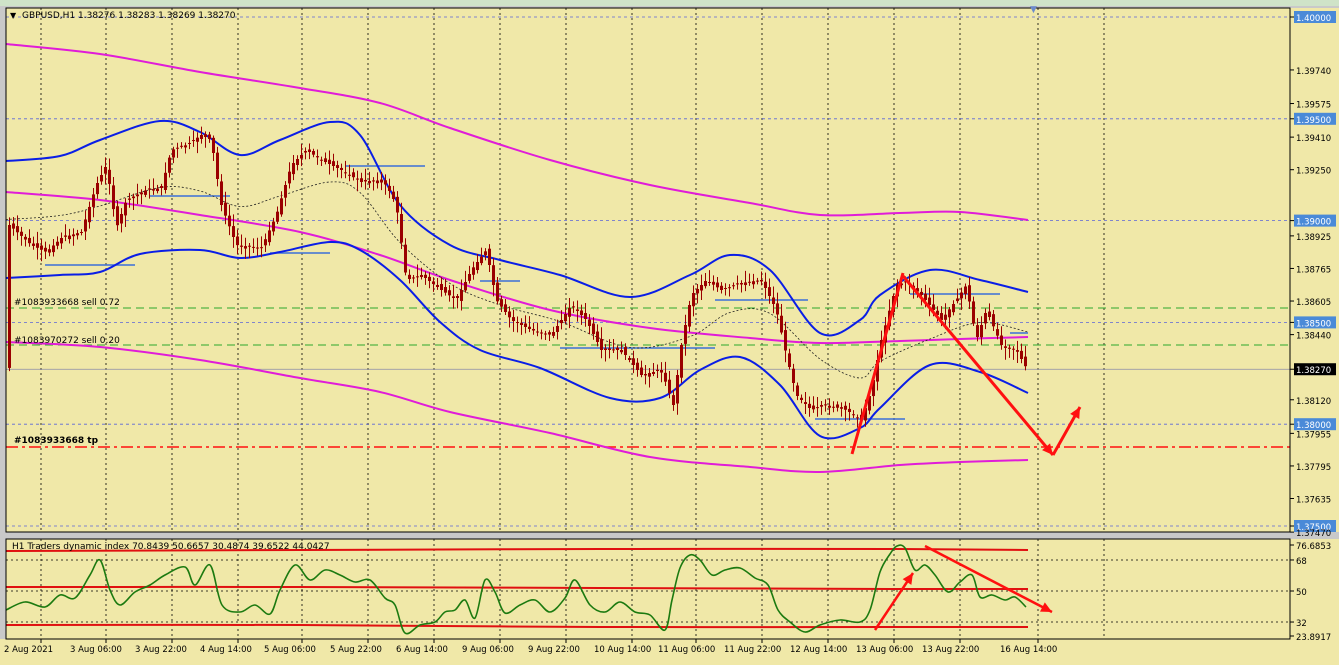 This screenshot has width=1339, height=665. Describe the element at coordinates (56, 441) in the screenshot. I see `order-label-tp: #1083933668 tp` at that location.